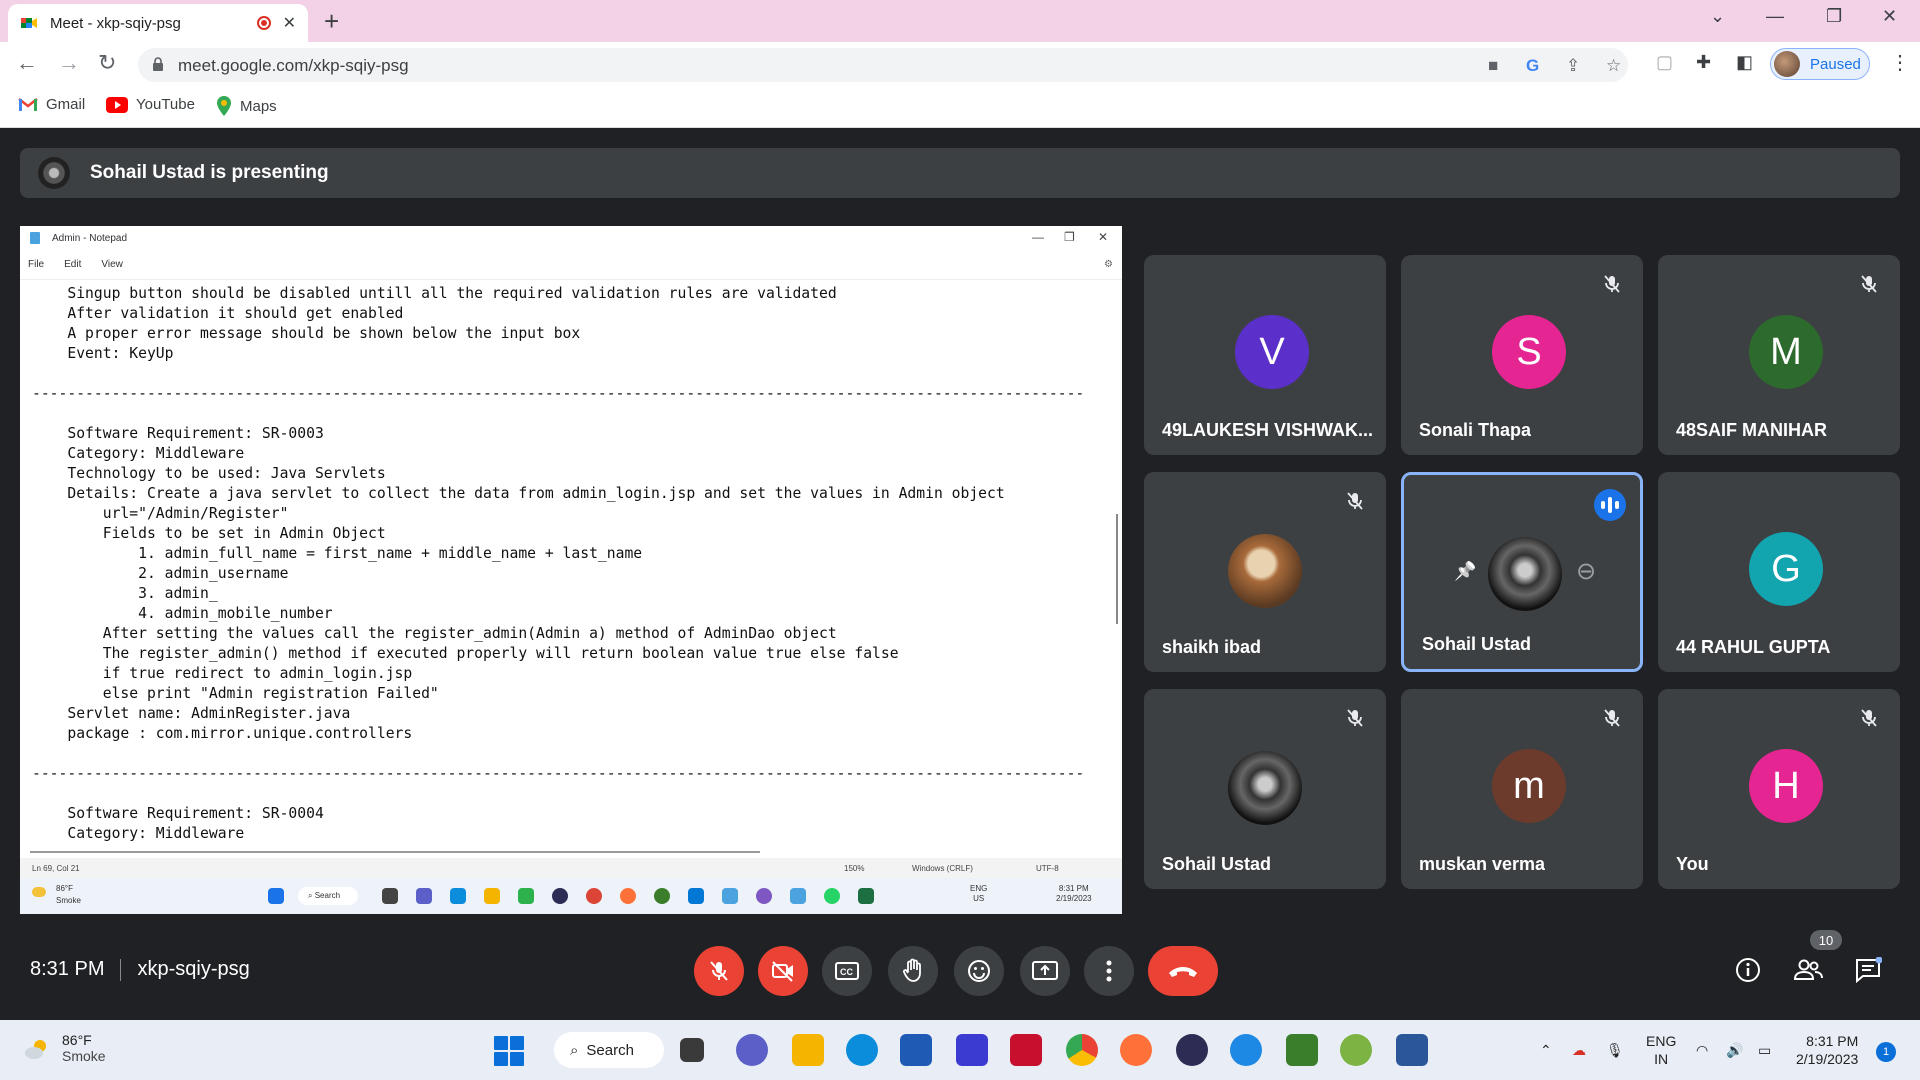 The image size is (1920, 1080). Describe the element at coordinates (1661, 1050) in the screenshot. I see `language-indicator: ENG IN` at that location.